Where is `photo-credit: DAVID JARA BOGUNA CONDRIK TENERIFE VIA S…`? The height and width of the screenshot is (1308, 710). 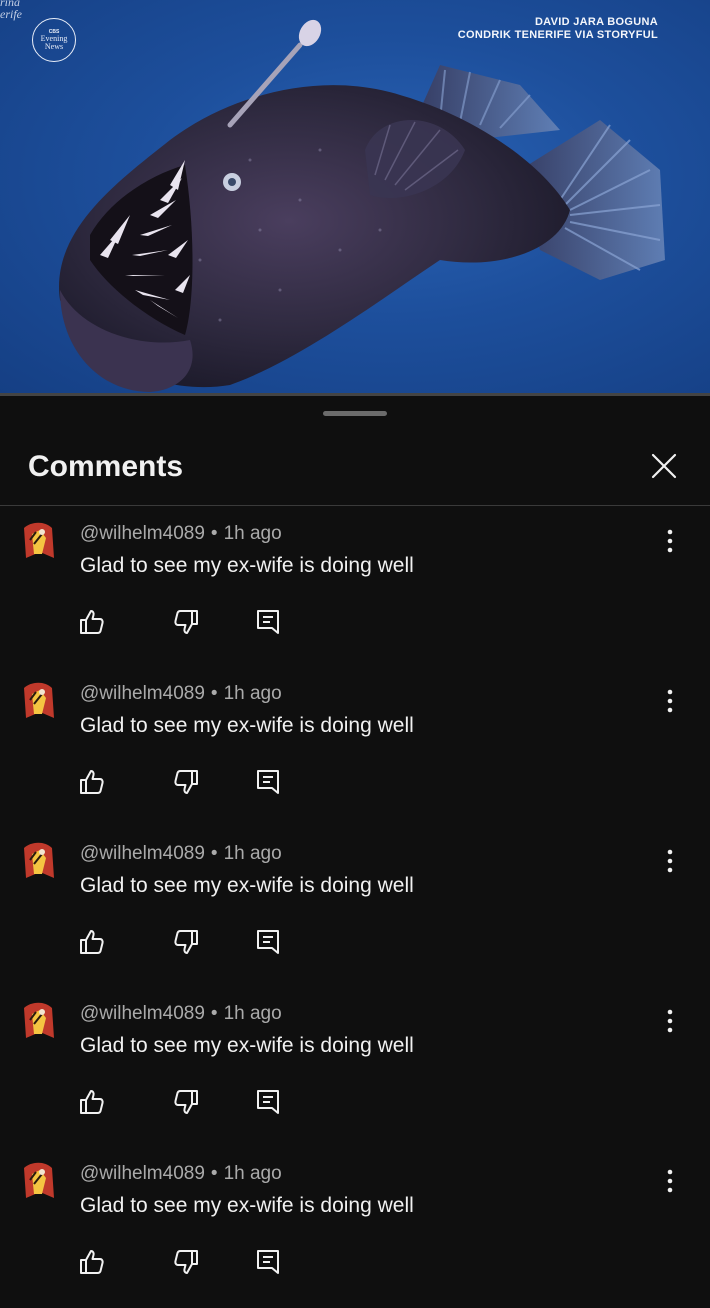 photo-credit: DAVID JARA BOGUNA CONDRIK TENERIFE VIA S… is located at coordinates (557, 28).